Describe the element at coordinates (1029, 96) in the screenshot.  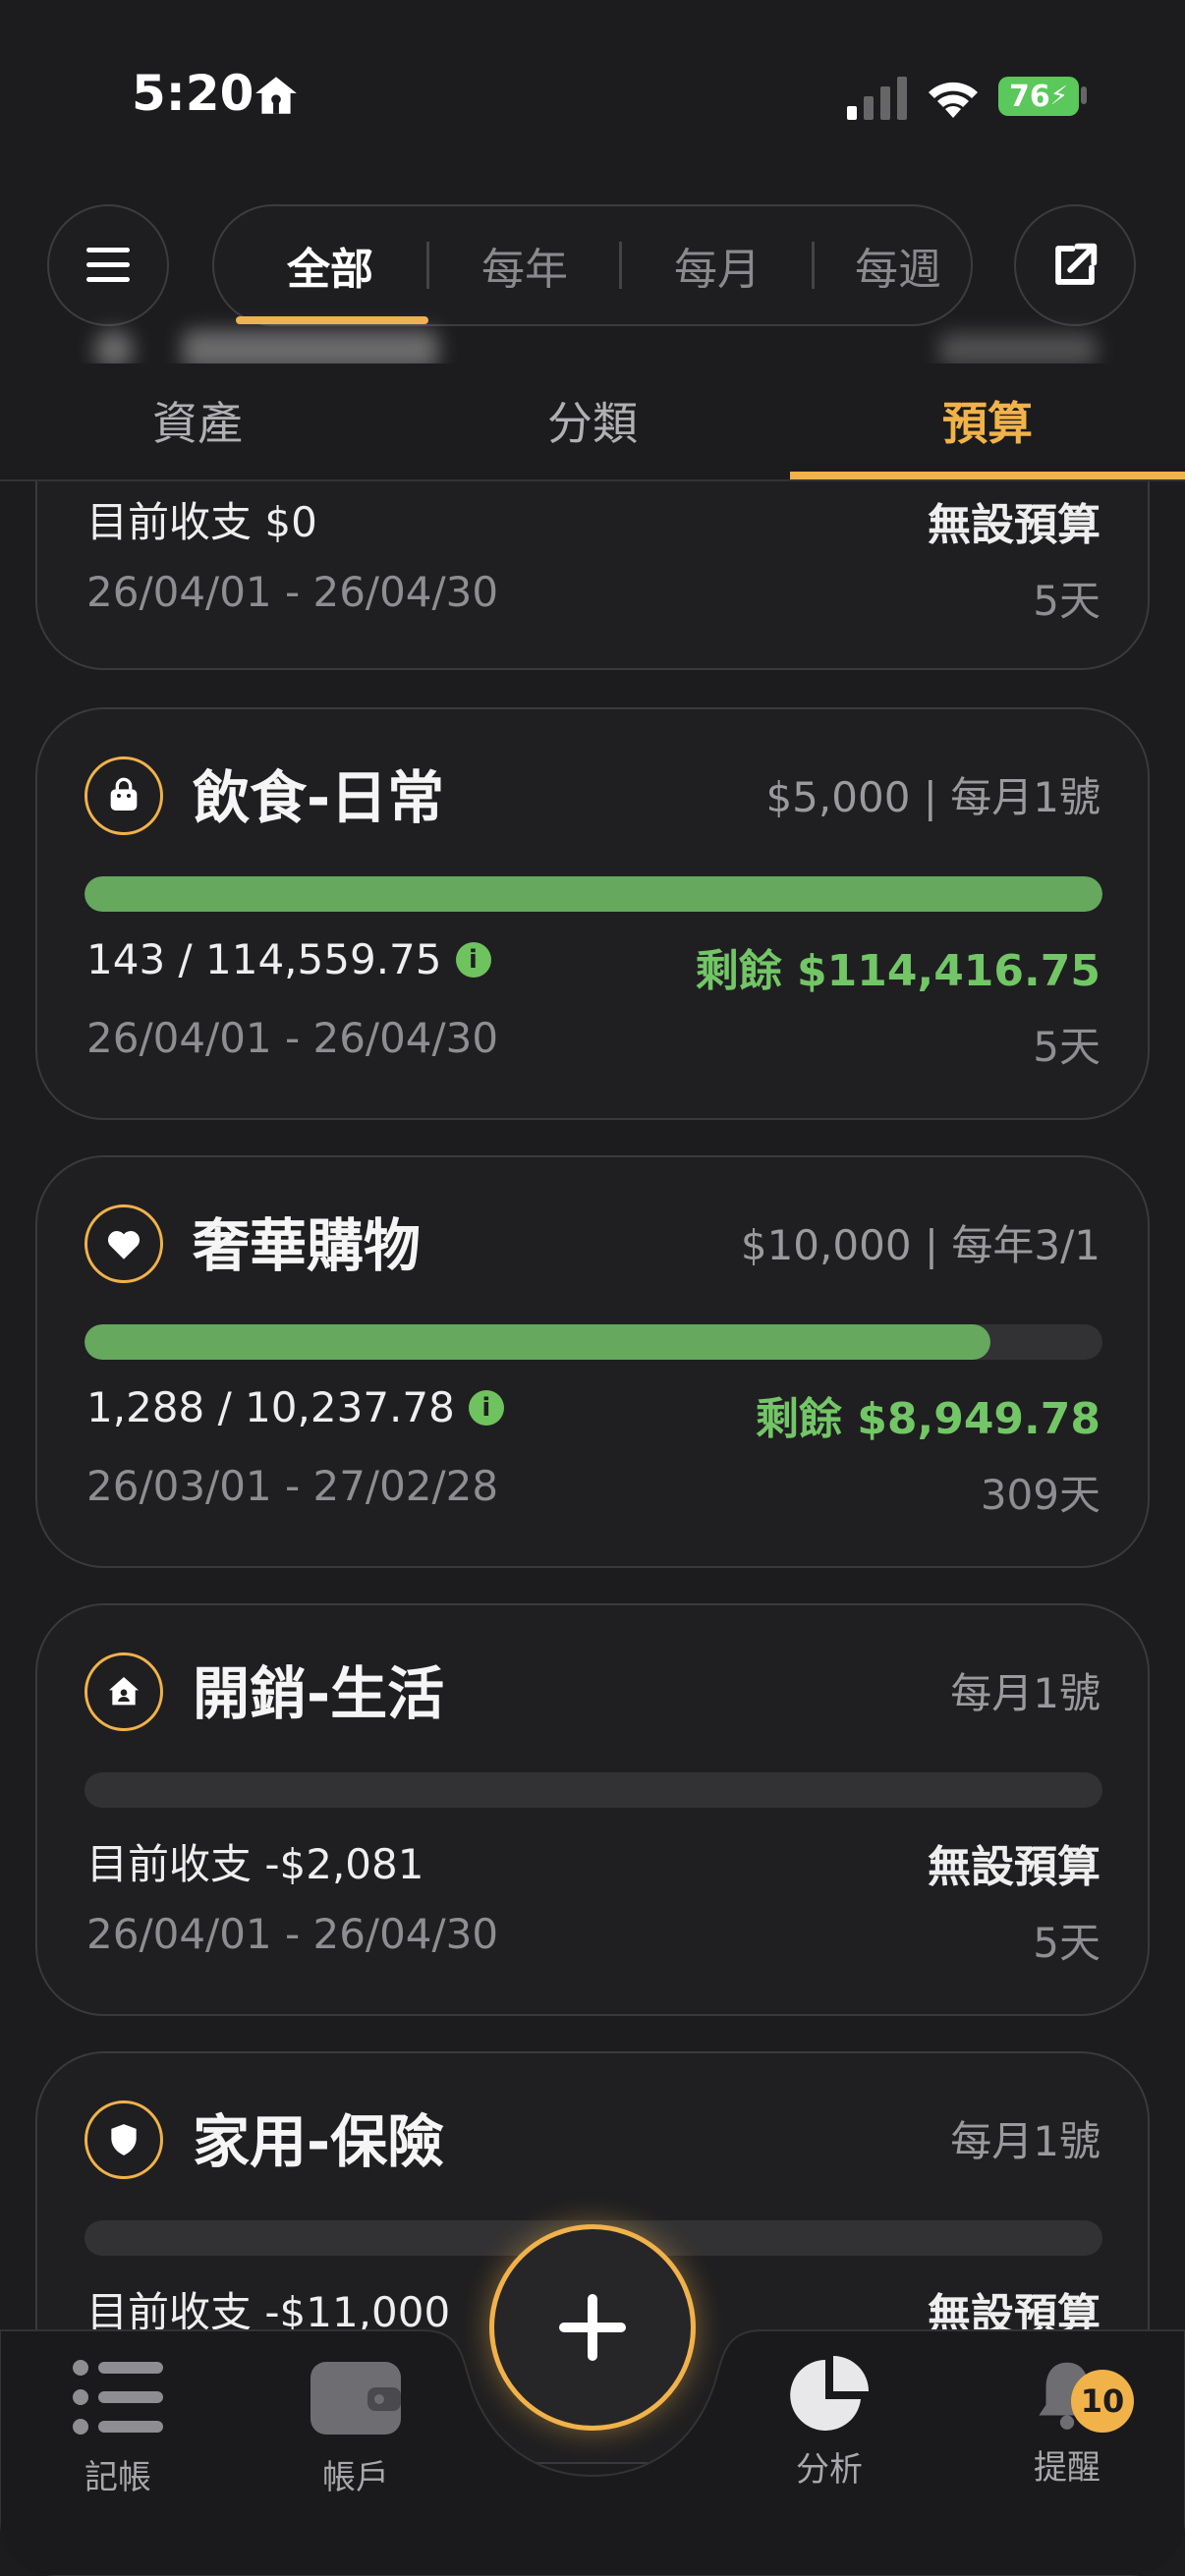
I see `battery-level: 76` at that location.